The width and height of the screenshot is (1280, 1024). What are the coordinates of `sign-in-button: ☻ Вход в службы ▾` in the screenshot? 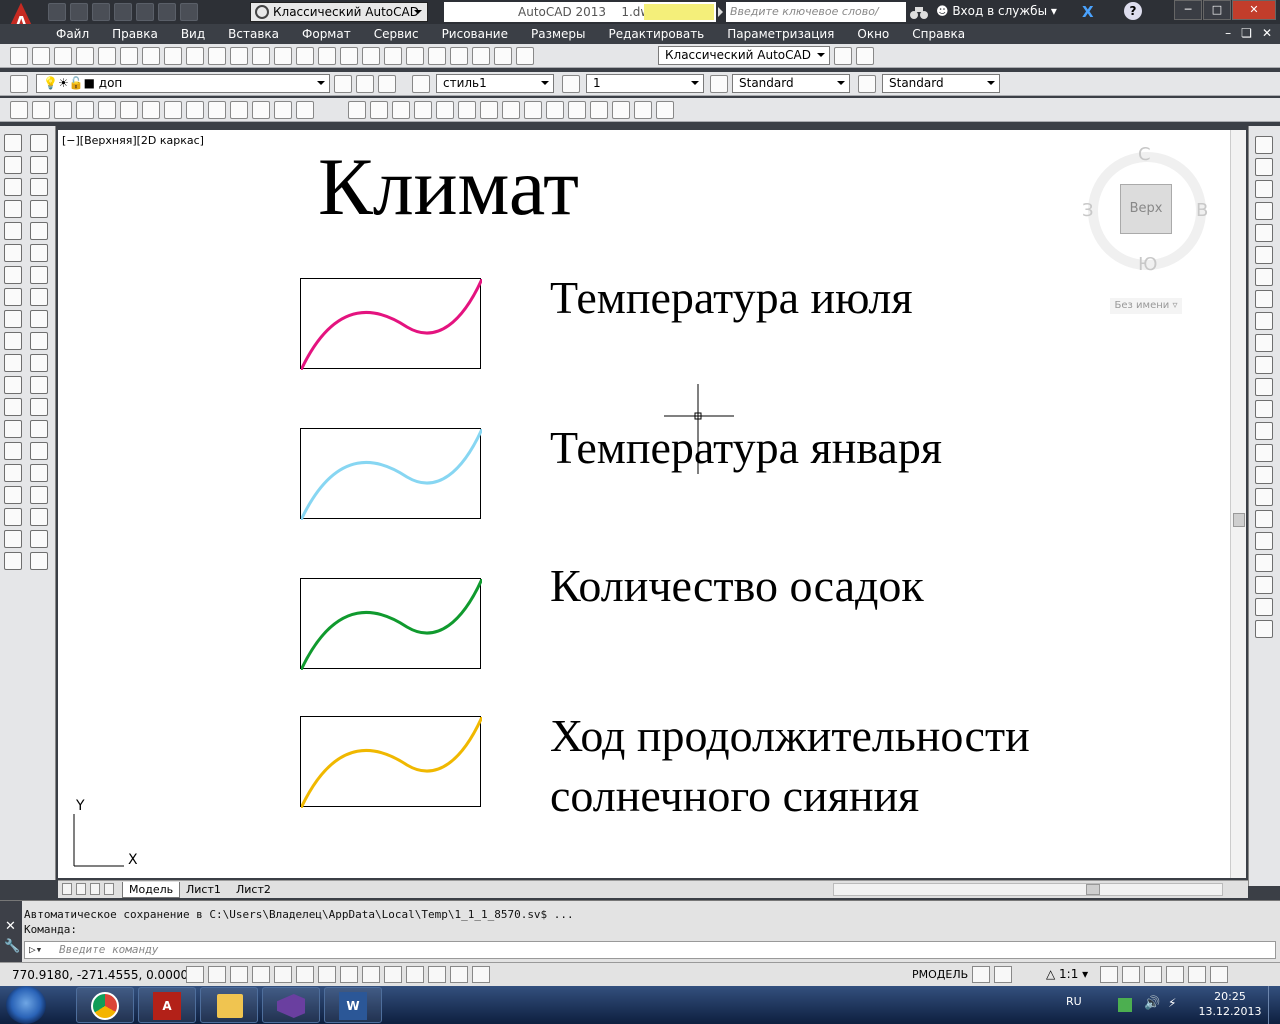 It's located at (996, 11).